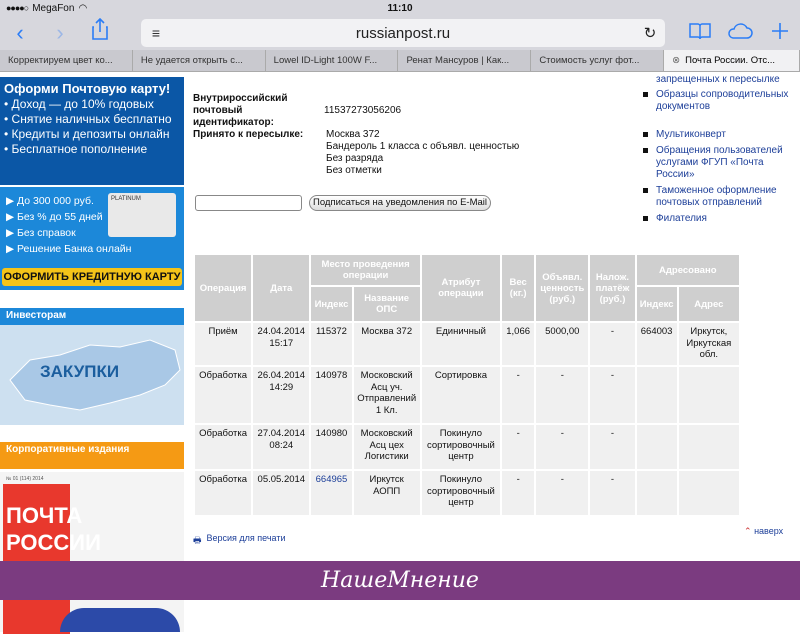 Image resolution: width=800 pixels, height=634 pixels. Describe the element at coordinates (331, 304) in the screenshot. I see `col-index: Индекс` at that location.